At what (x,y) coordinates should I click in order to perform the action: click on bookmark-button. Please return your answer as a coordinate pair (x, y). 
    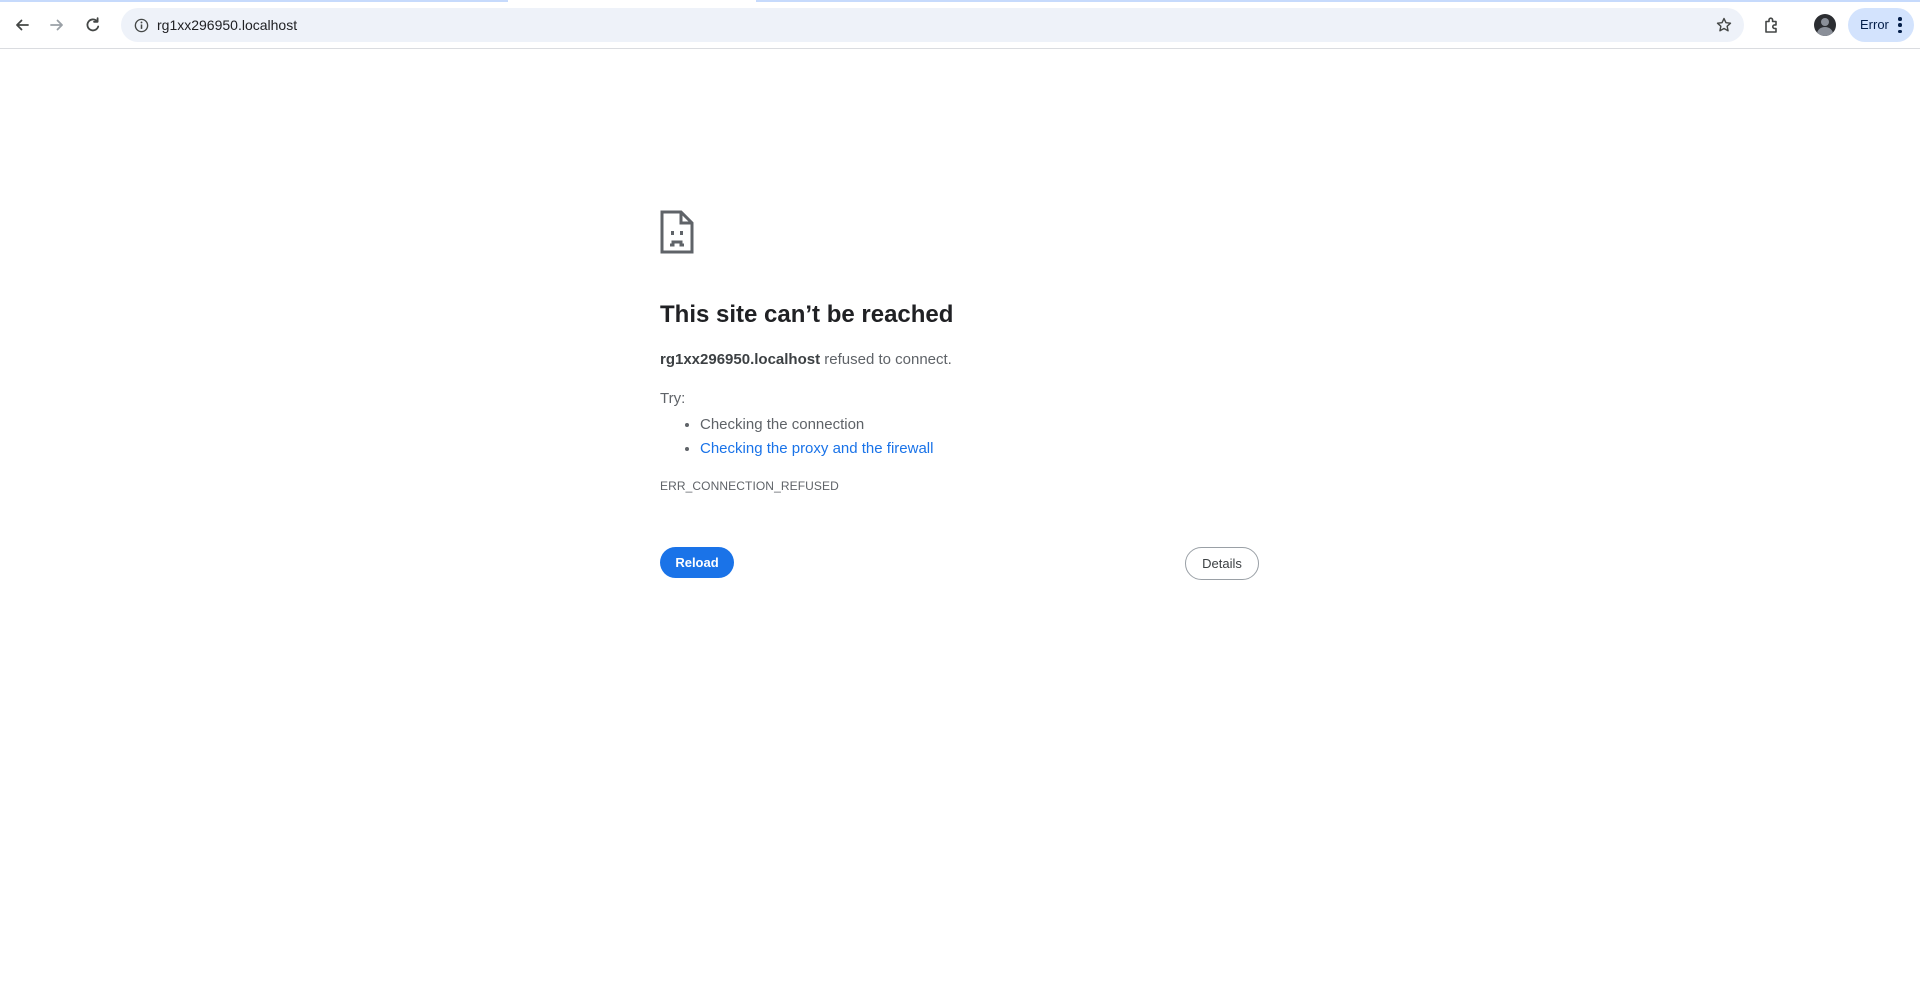
    Looking at the image, I should click on (1724, 25).